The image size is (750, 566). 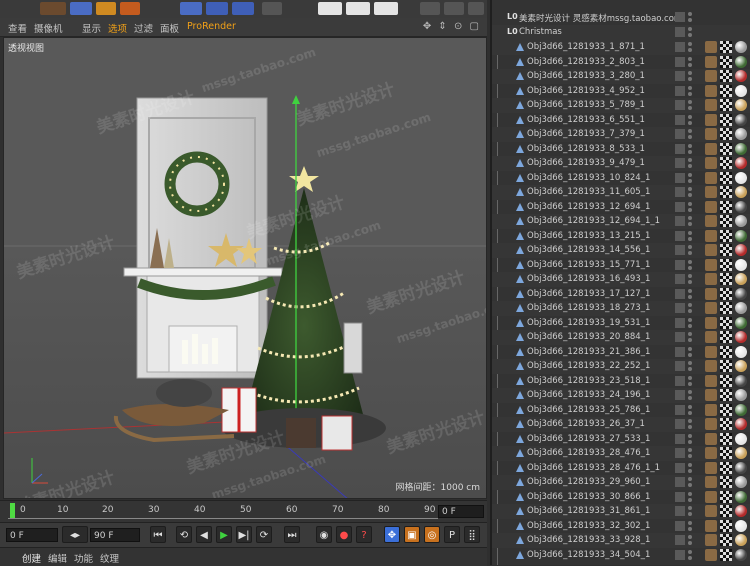 I want to click on object-row: Obj3d66_1281933_15_771_1, so click(x=621, y=265).